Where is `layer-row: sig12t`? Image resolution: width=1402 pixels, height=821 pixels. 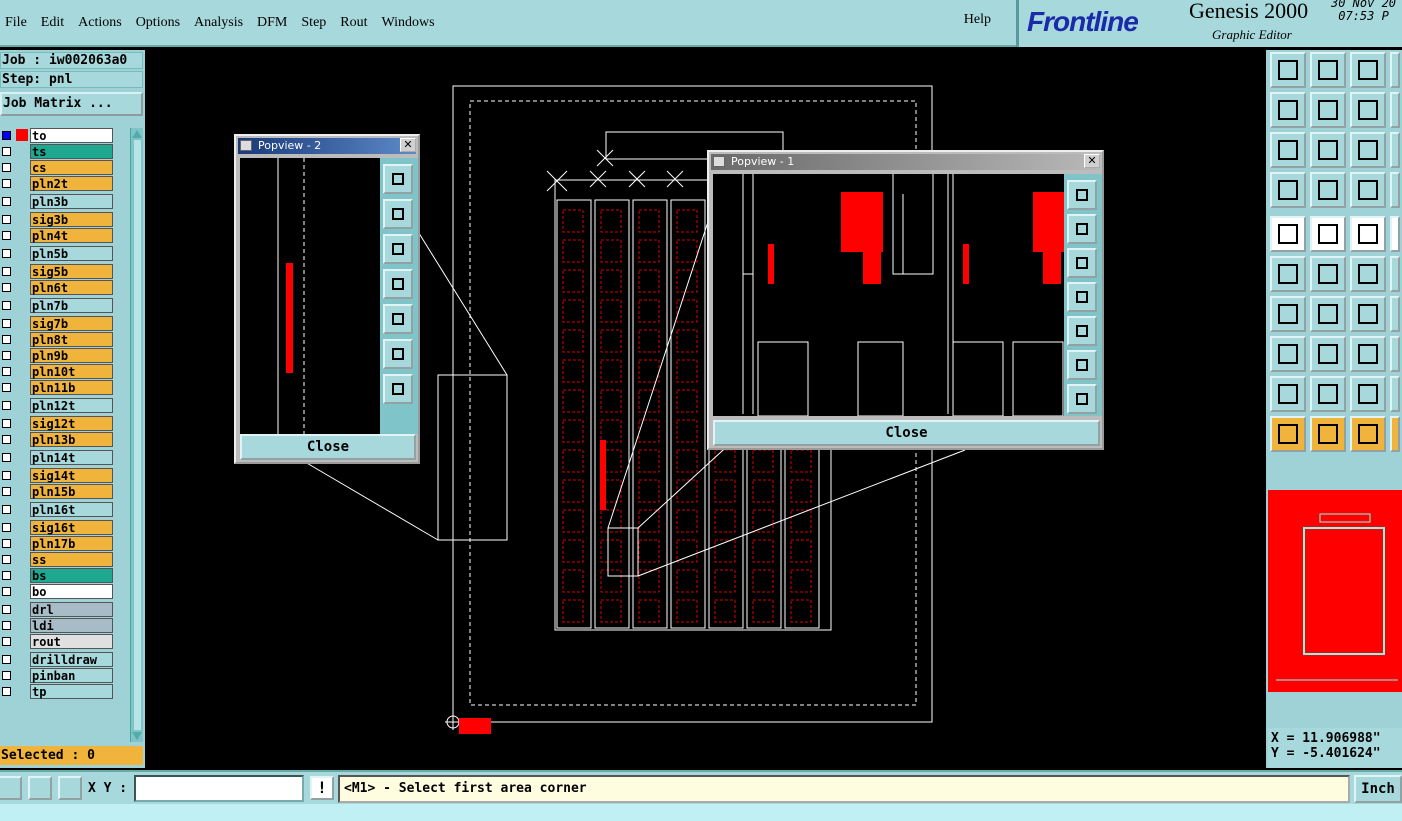 layer-row: sig12t is located at coordinates (65, 423).